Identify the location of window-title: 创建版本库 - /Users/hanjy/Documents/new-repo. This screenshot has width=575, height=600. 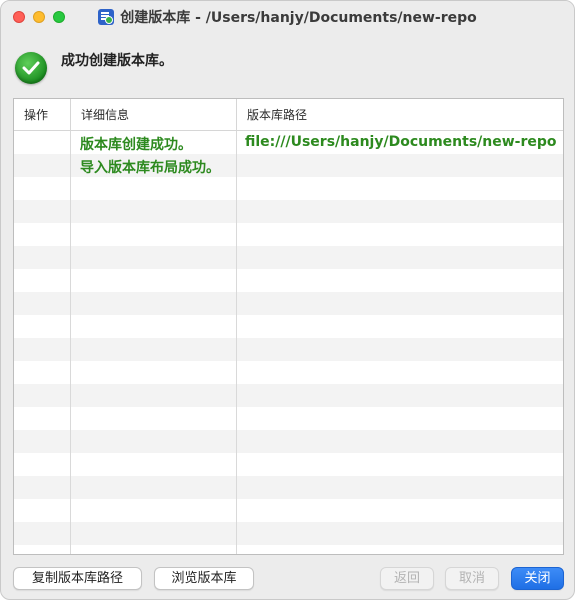
(298, 18).